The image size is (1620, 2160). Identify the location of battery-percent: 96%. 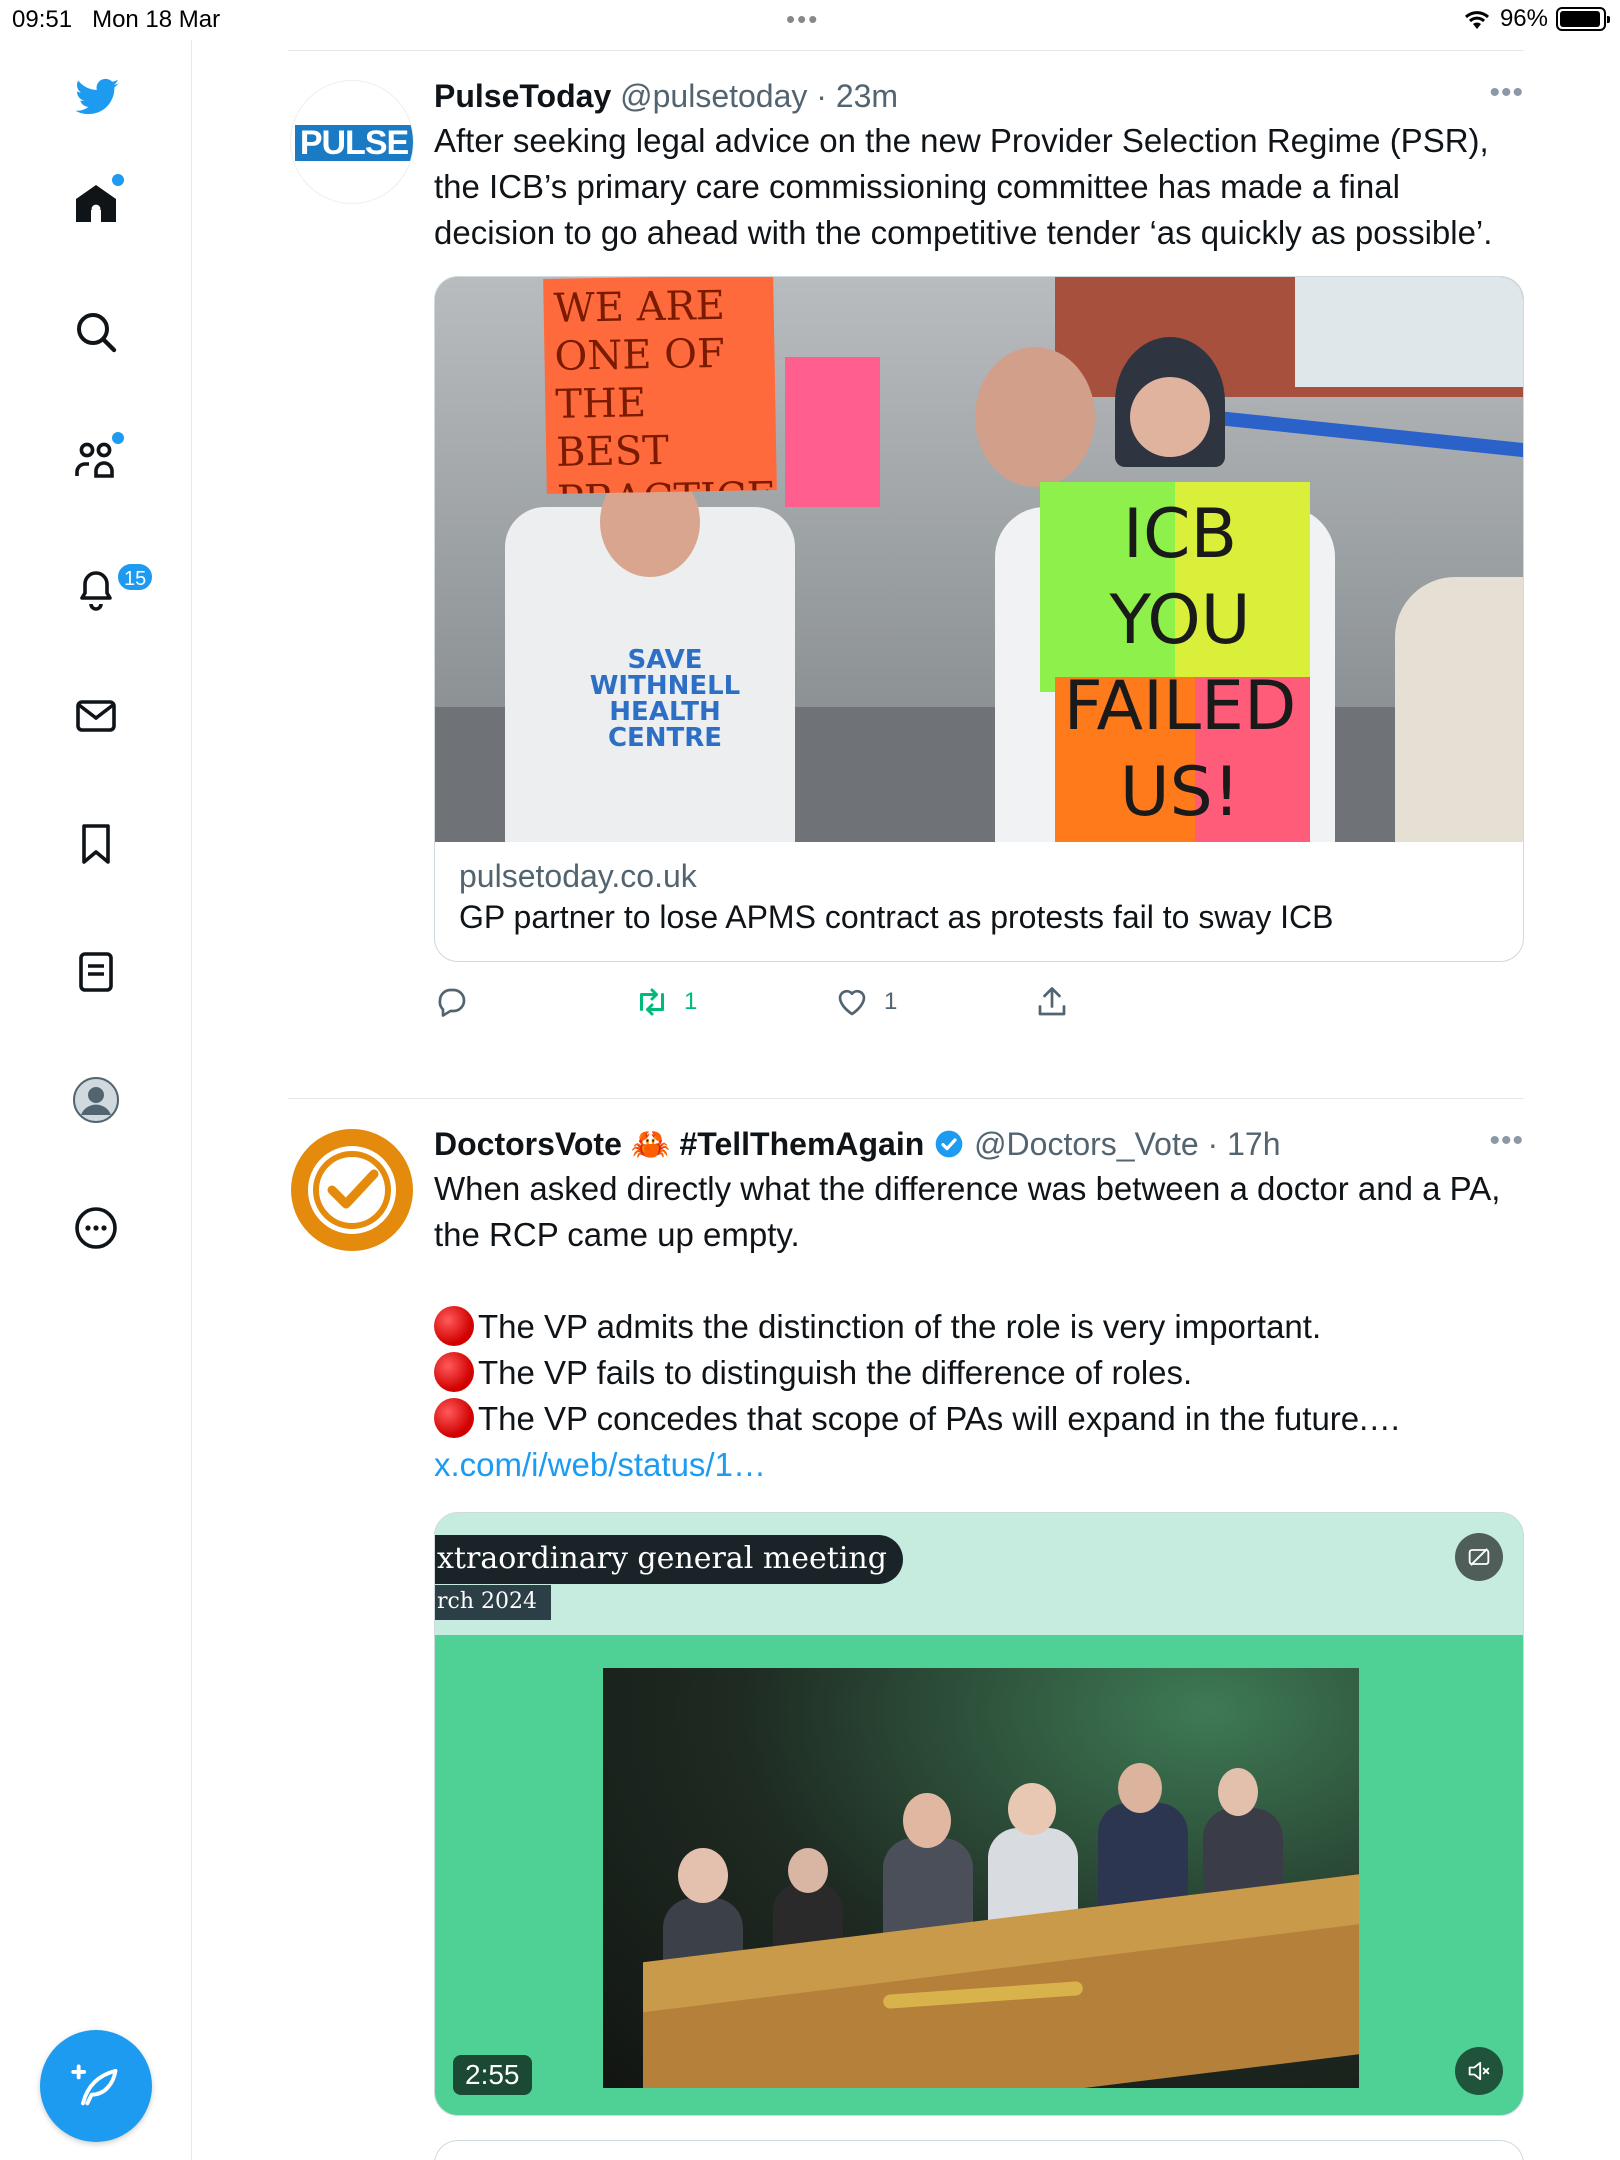
(1523, 18).